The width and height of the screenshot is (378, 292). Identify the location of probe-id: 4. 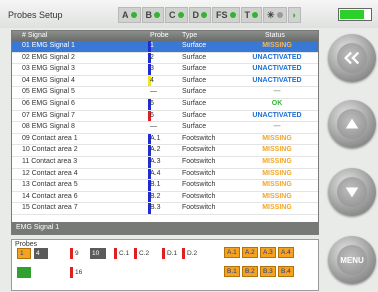
(152, 80).